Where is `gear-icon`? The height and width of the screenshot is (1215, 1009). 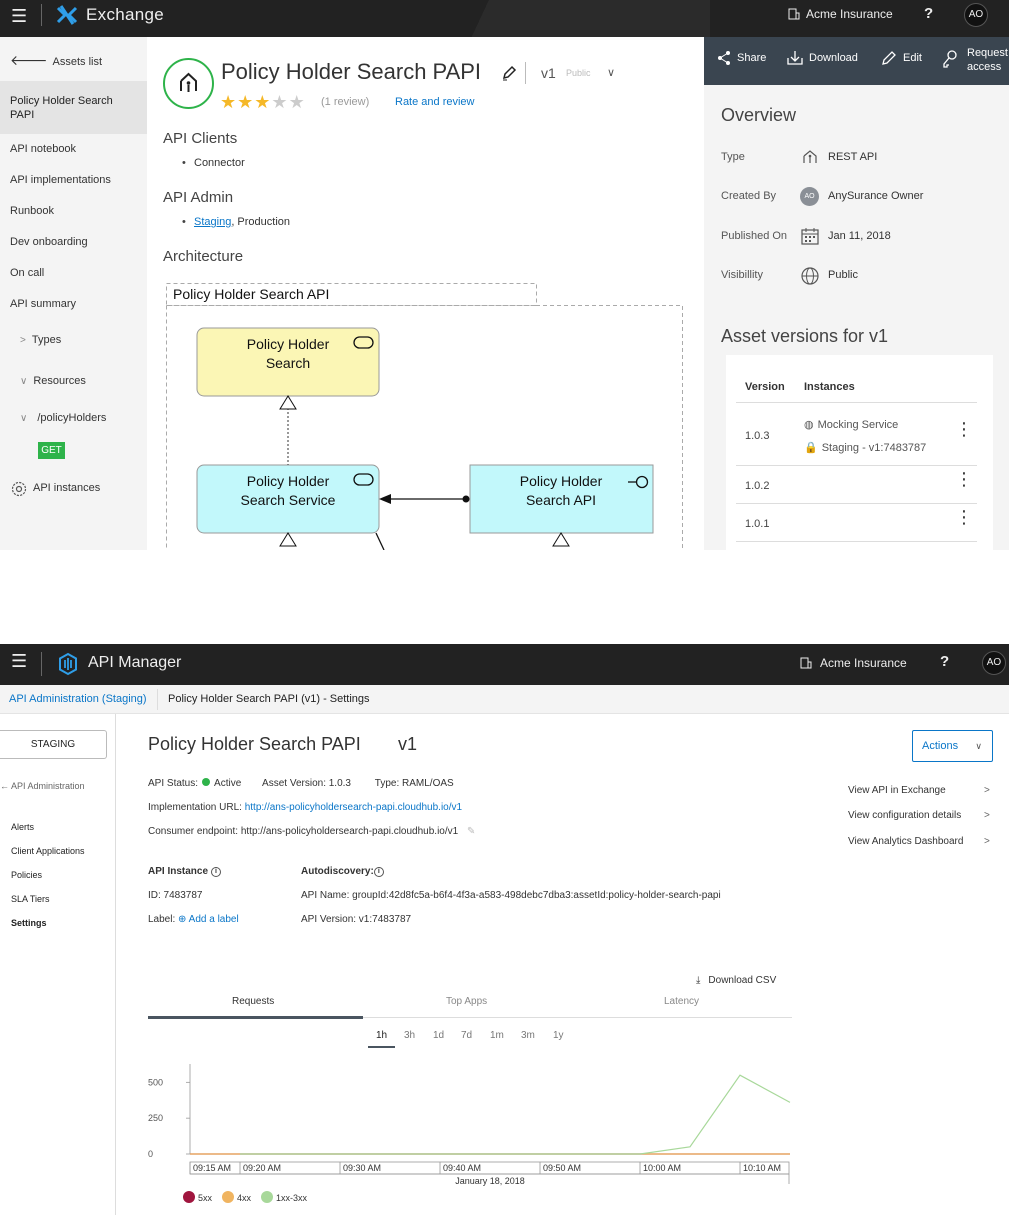 gear-icon is located at coordinates (19, 489).